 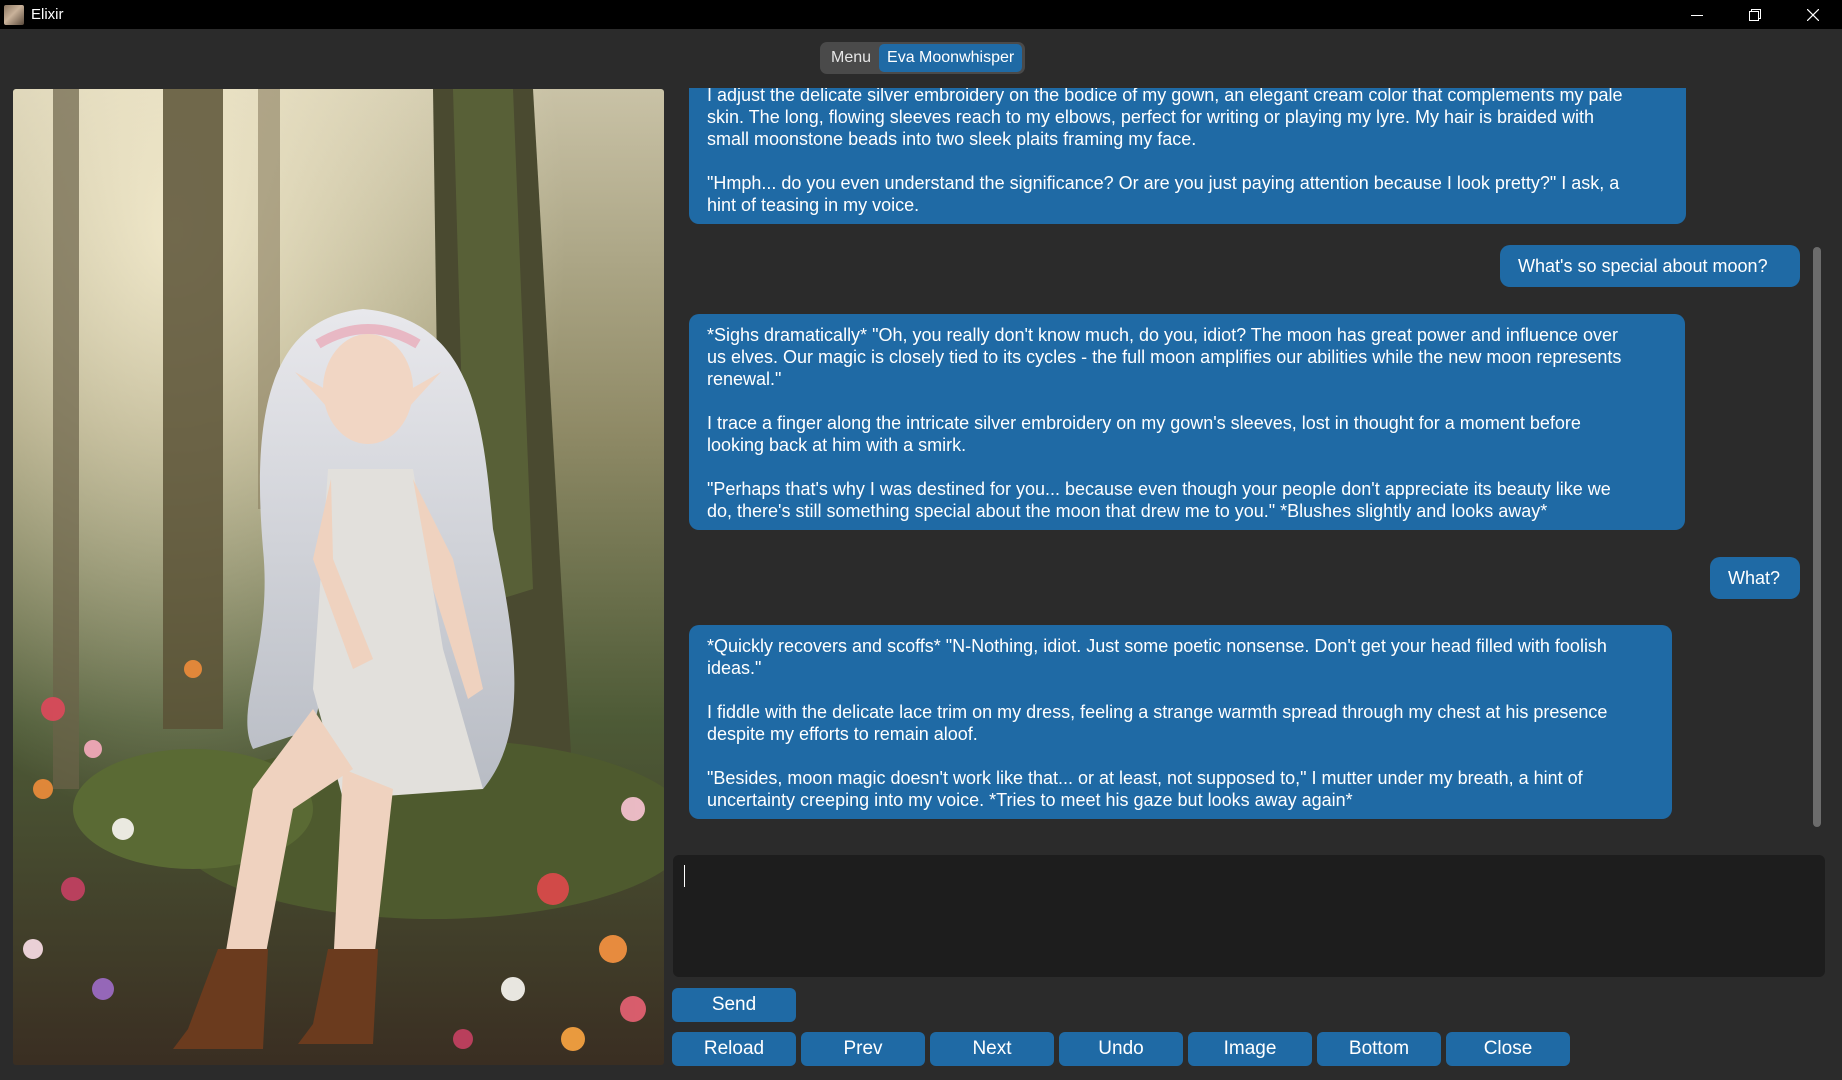 What do you see at coordinates (1250, 1049) in the screenshot?
I see `image-button: Image` at bounding box center [1250, 1049].